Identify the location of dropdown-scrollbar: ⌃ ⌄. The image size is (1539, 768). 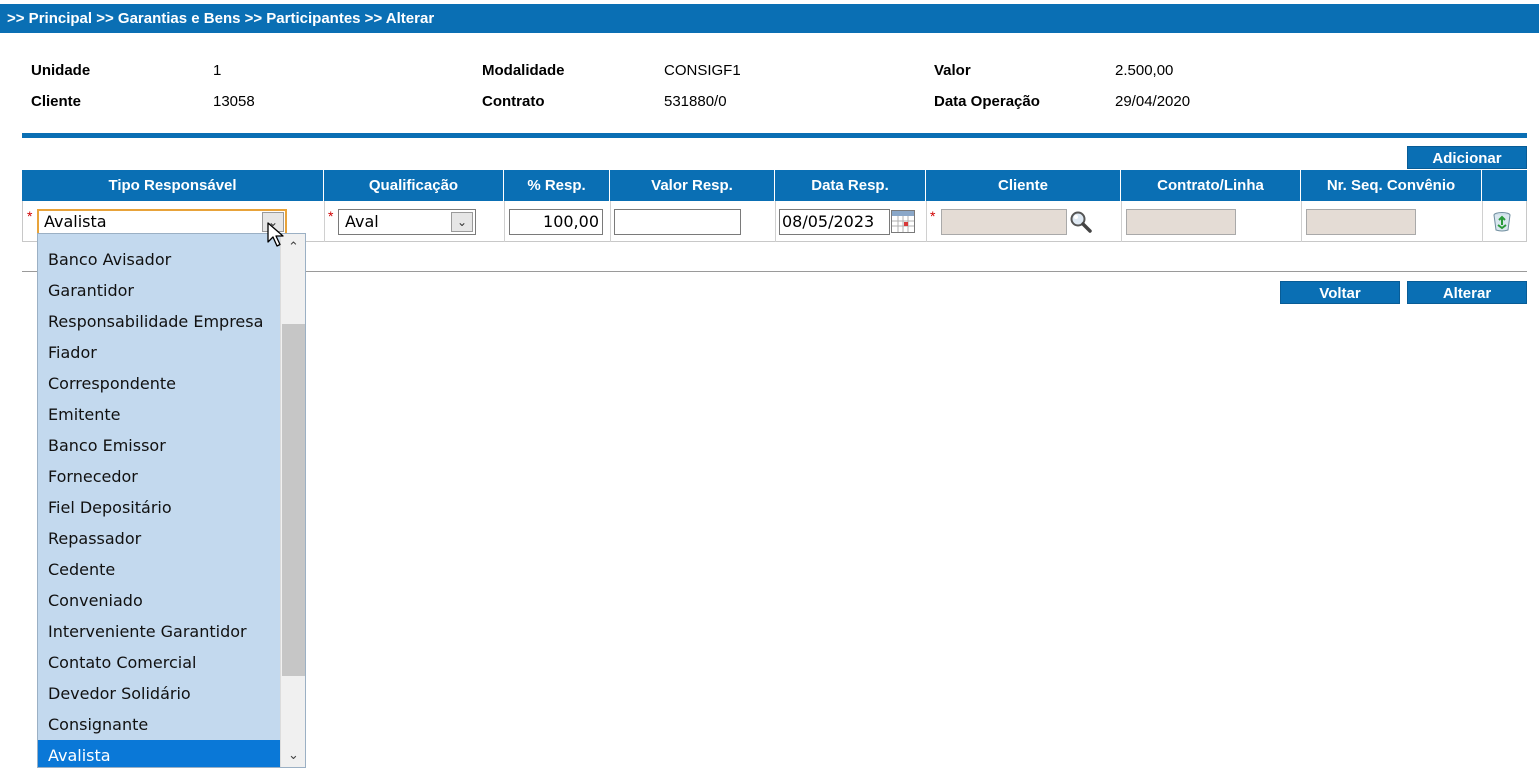
(292, 500).